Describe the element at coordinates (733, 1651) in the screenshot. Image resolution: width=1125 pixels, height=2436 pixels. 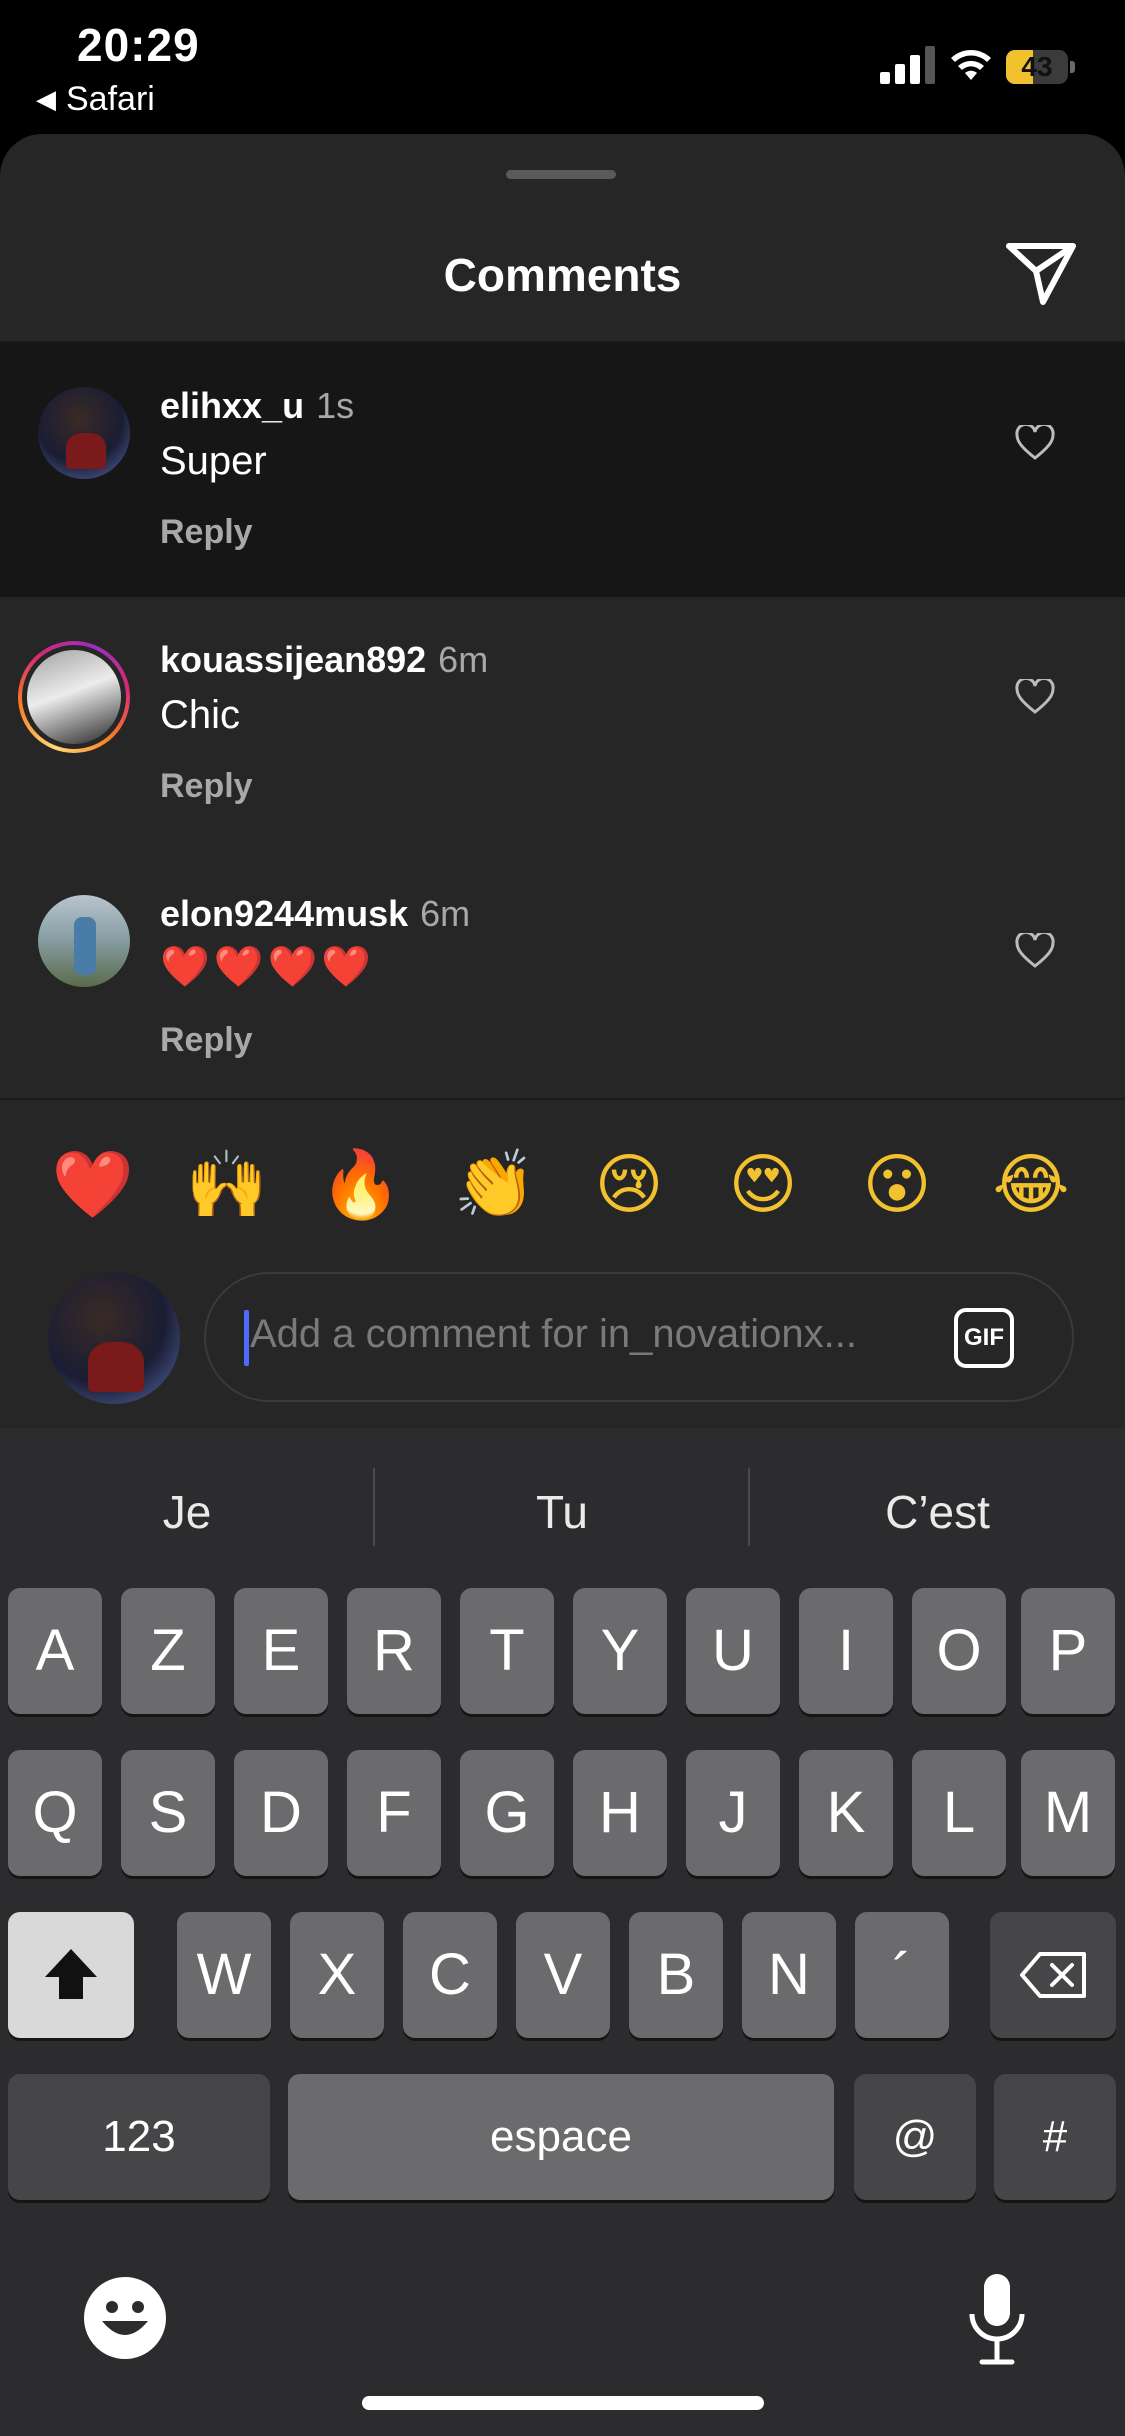
I see `key-u: U` at that location.